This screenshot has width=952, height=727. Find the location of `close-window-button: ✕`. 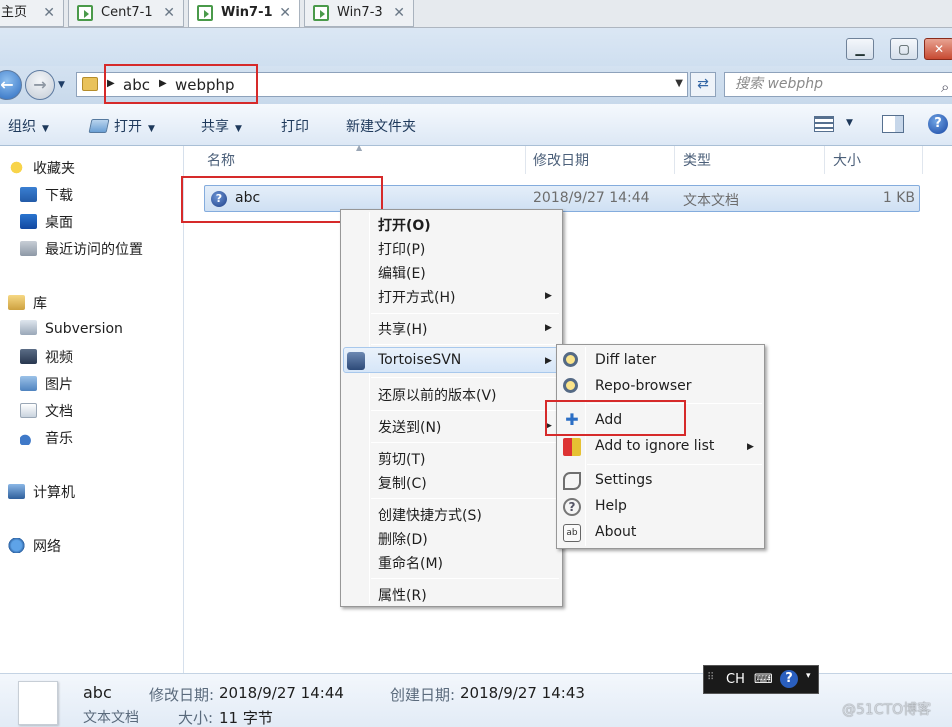

close-window-button: ✕ is located at coordinates (938, 49).